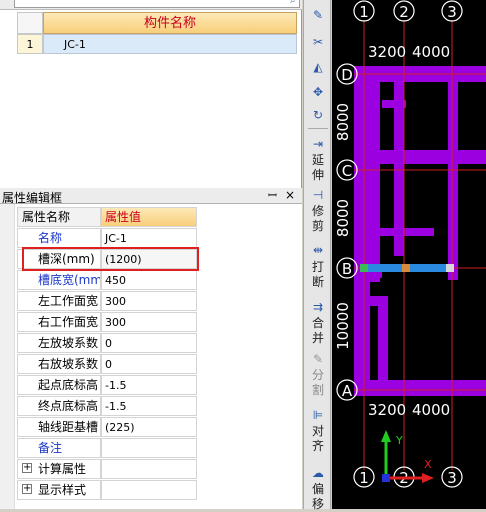 This screenshot has width=486, height=512. I want to click on dimension-bottom: 3200, so click(387, 410).